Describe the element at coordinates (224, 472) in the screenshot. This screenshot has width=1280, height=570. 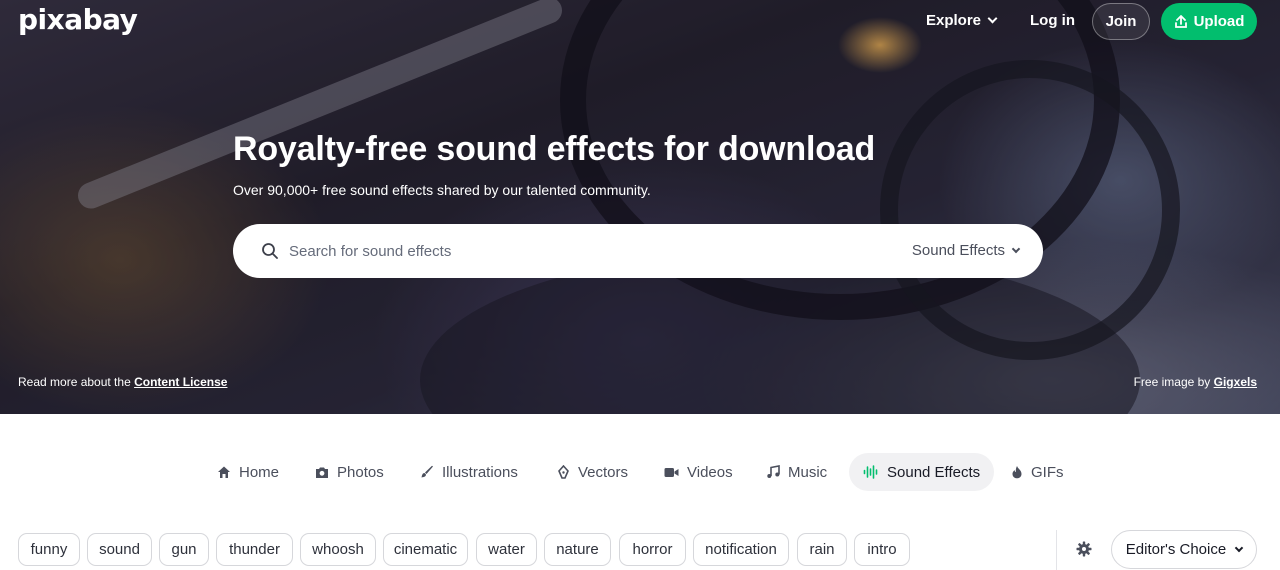
I see `home-icon` at that location.